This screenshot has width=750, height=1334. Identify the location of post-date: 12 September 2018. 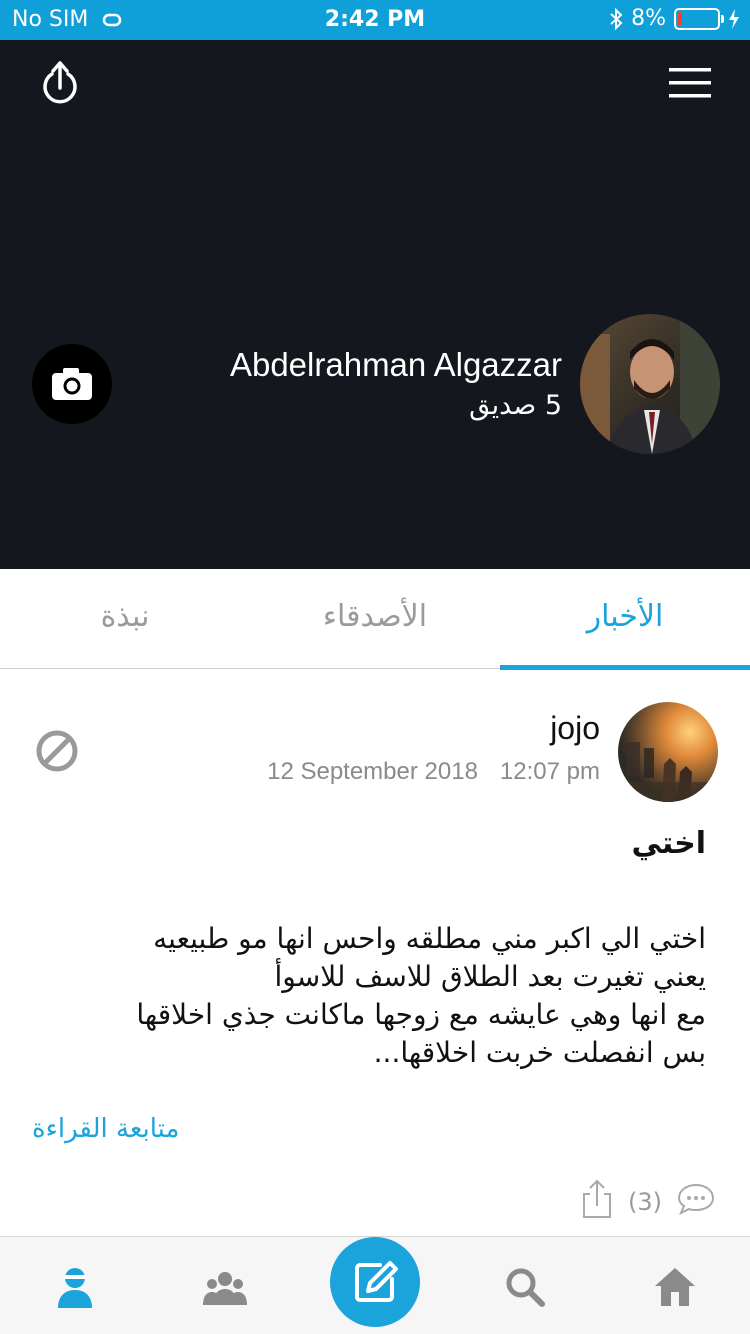
(372, 771).